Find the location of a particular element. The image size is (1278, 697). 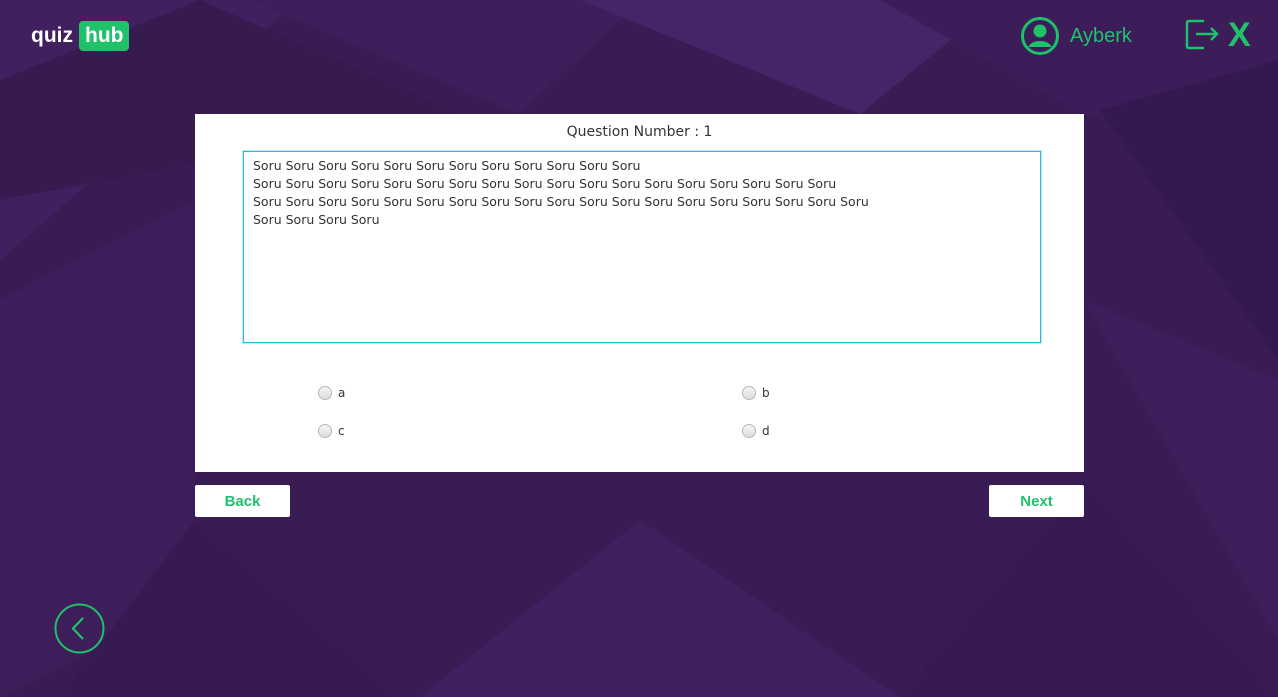

close-button: X is located at coordinates (1239, 35).